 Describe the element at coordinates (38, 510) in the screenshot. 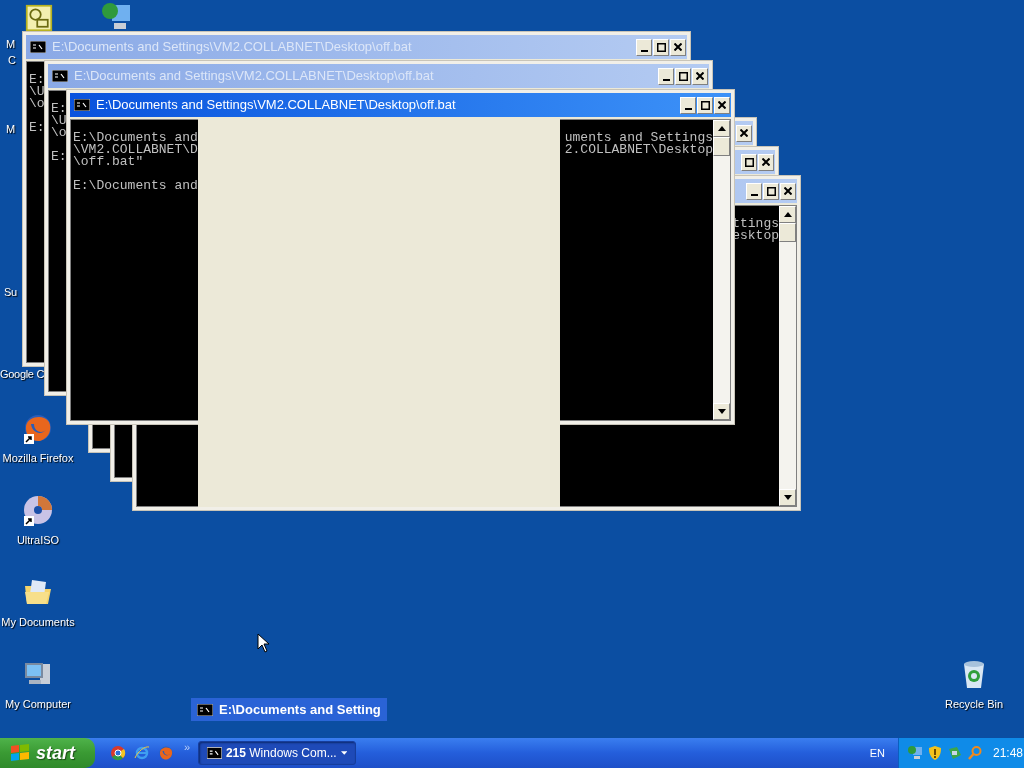

I see `disc-icon` at that location.